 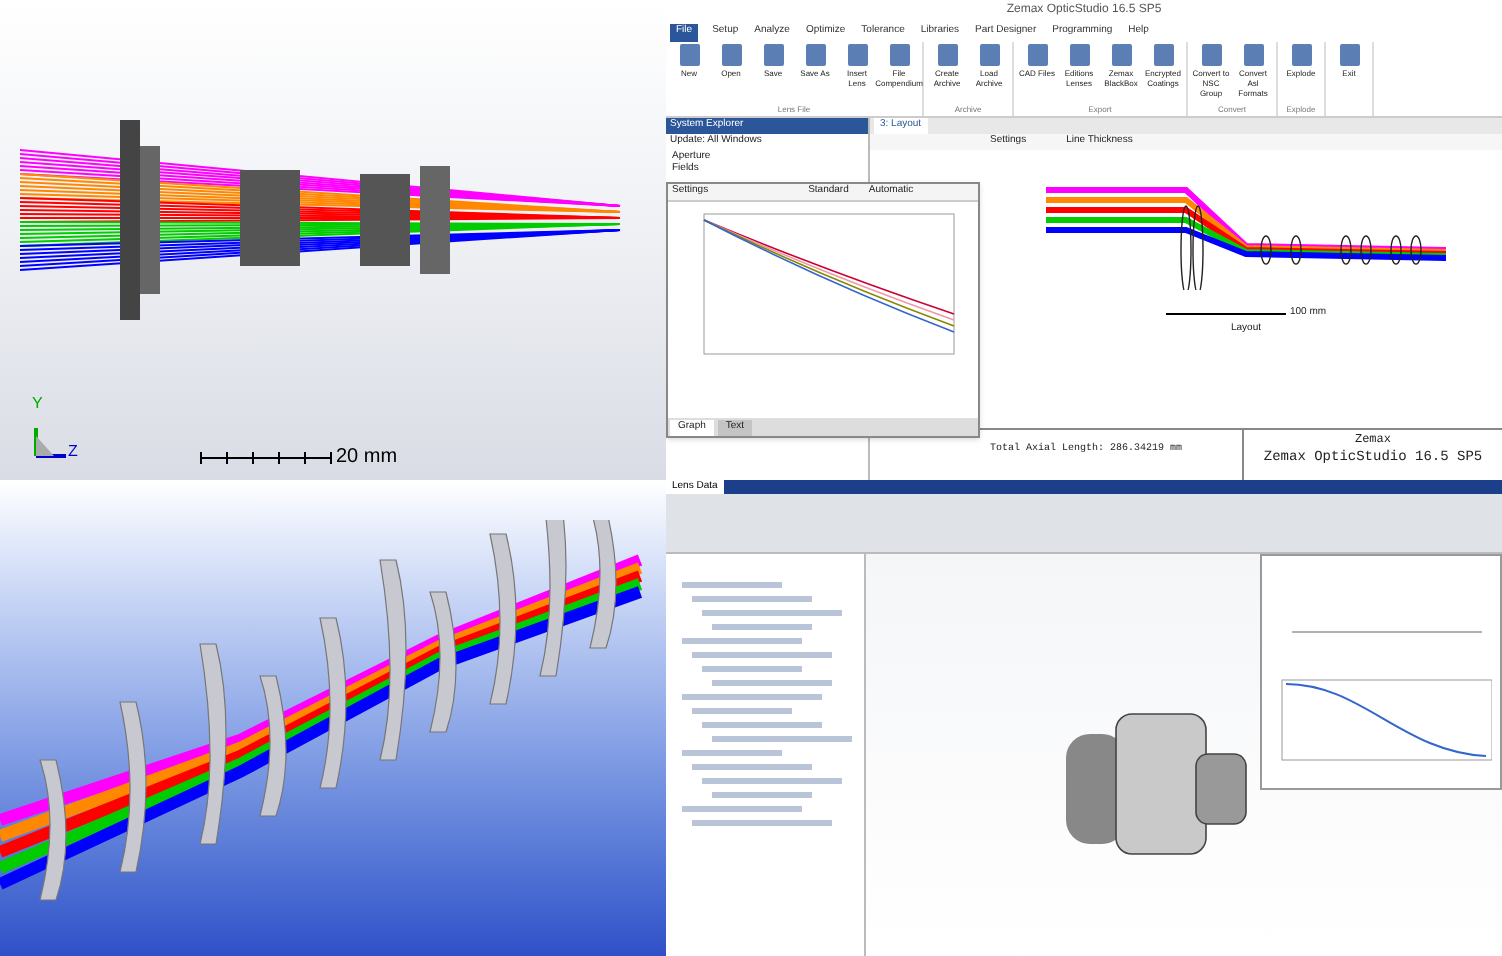 I want to click on axis-label: Z, so click(x=73, y=452).